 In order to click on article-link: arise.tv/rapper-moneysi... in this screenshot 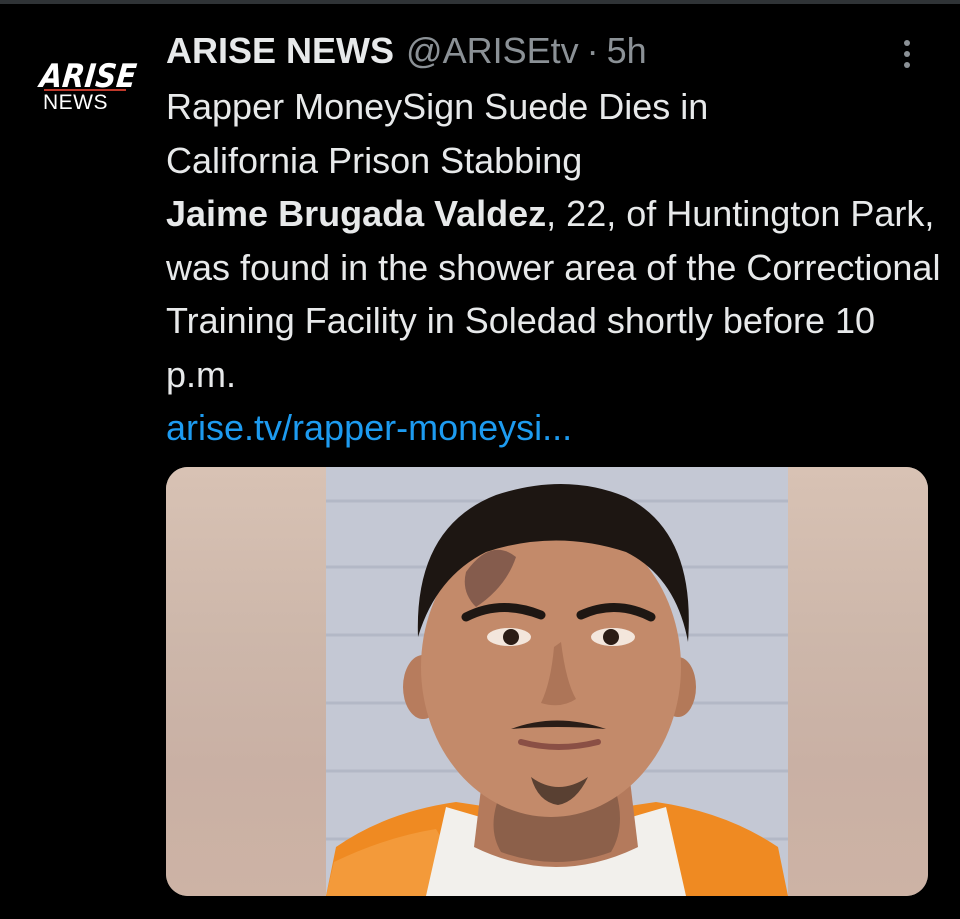, I will do `click(369, 427)`.